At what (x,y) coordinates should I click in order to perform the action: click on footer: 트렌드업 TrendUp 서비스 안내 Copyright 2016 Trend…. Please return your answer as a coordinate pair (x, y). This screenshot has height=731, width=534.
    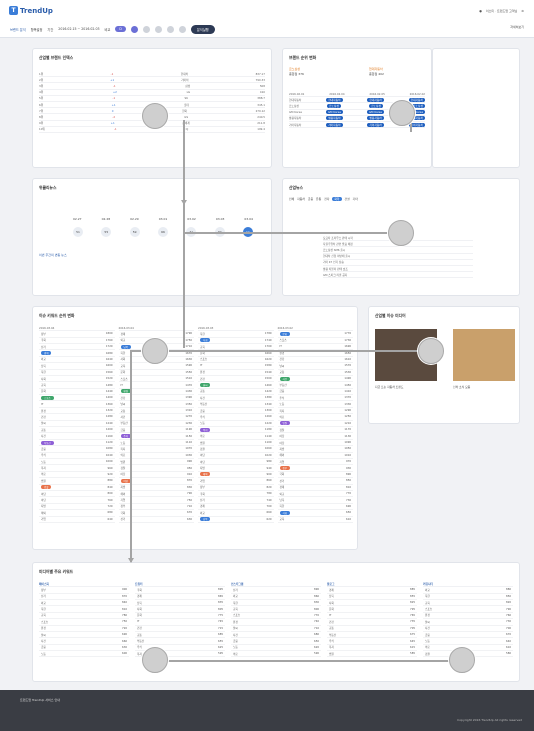
    Looking at the image, I should click on (267, 710).